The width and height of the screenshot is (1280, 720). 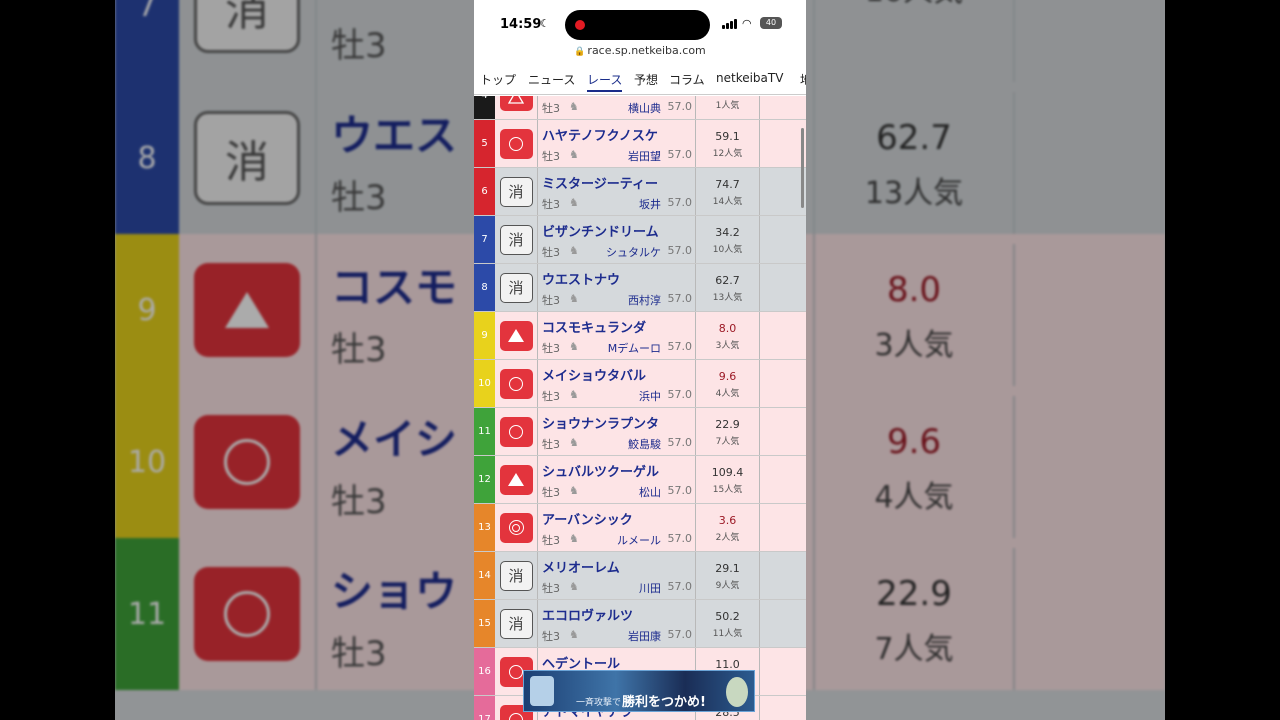 I want to click on circle-mark-icon, so click(x=516, y=383).